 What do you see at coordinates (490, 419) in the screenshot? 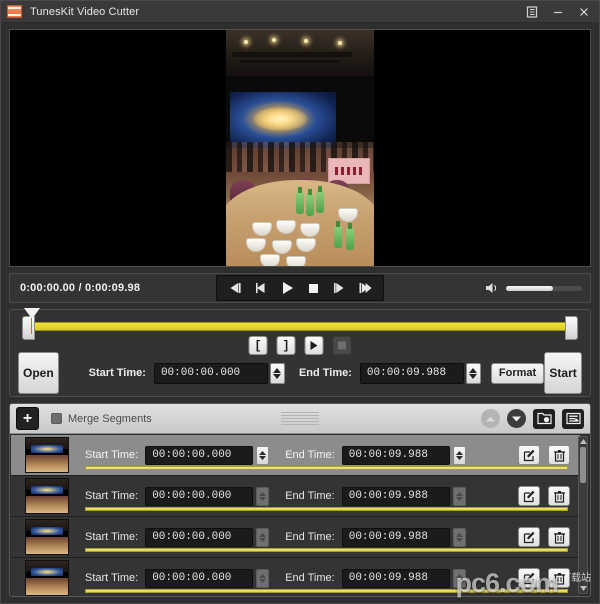
I see `chevron-up-icon` at bounding box center [490, 419].